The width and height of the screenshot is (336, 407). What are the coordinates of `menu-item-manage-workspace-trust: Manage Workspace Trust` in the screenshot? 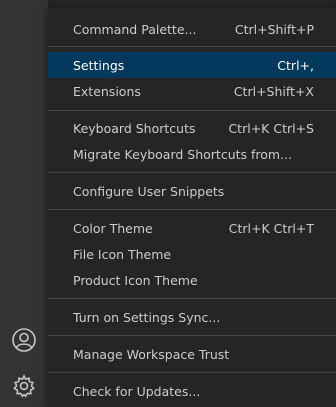 It's located at (192, 354).